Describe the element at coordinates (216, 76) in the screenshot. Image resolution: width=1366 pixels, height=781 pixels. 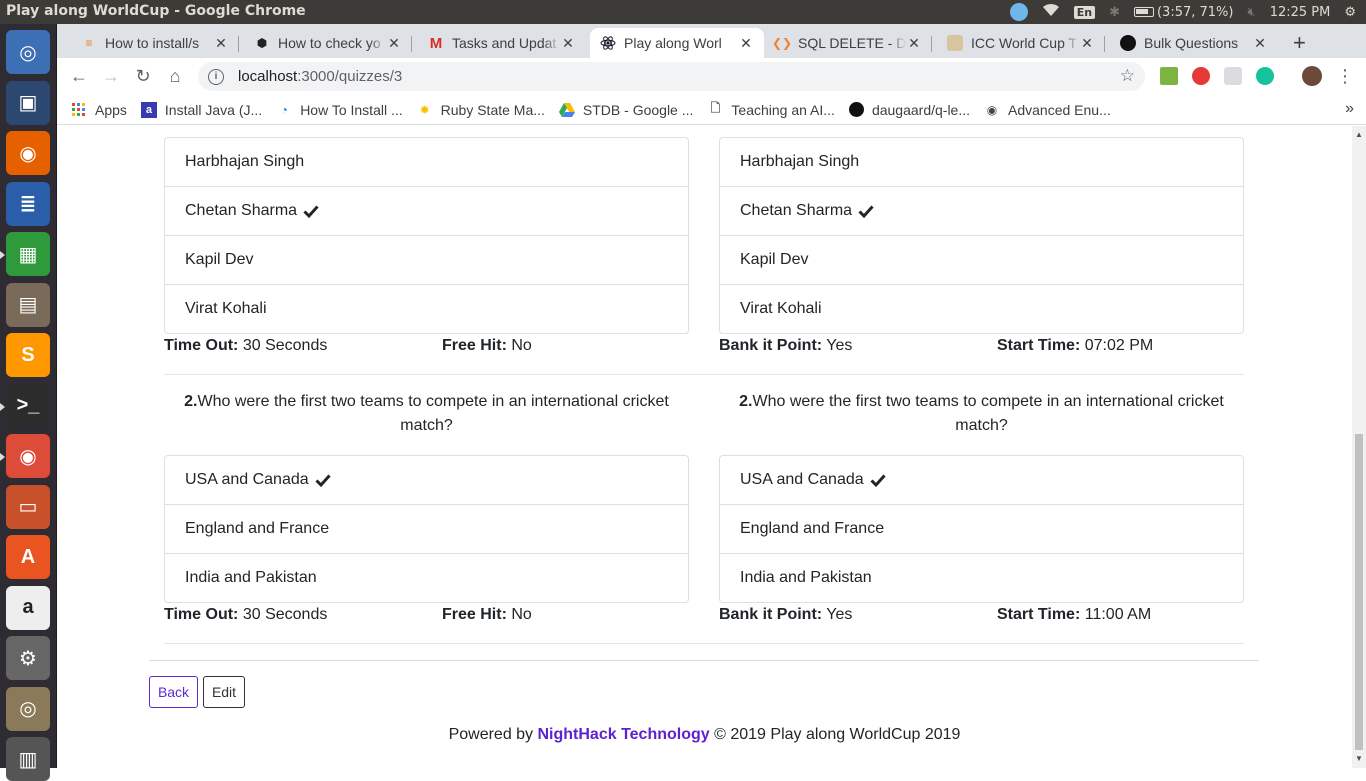
I see `site-info-icon: i` at that location.